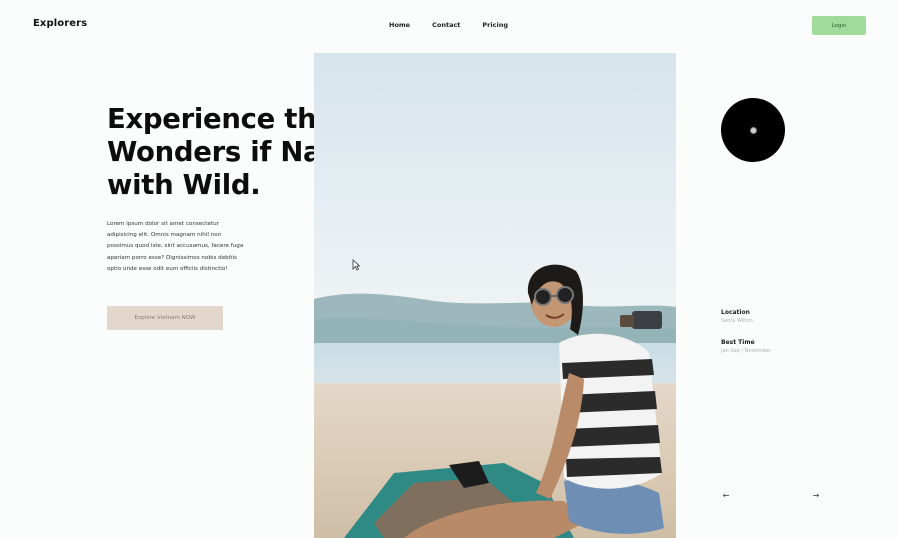  I want to click on best-time-info: Best Time Jan-Sep / November, so click(746, 346).